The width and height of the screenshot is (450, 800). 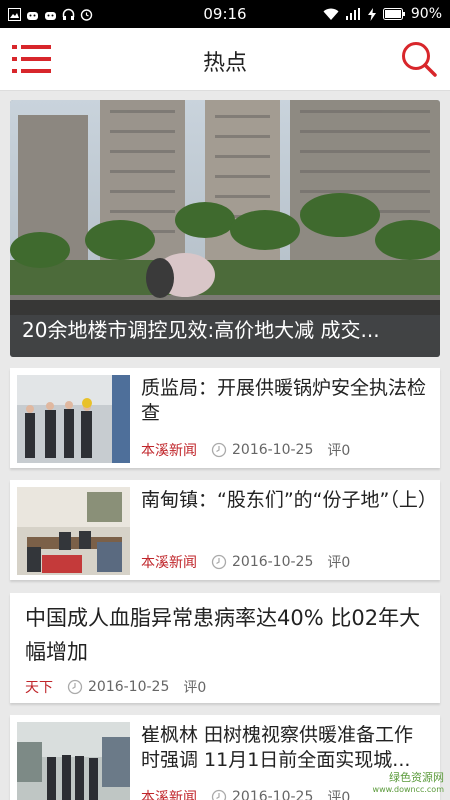 What do you see at coordinates (225, 530) in the screenshot?
I see `article-card: 南甸镇：“股东们”的“份子地”（上） 本溪新闻 2016-10-25 评0` at bounding box center [225, 530].